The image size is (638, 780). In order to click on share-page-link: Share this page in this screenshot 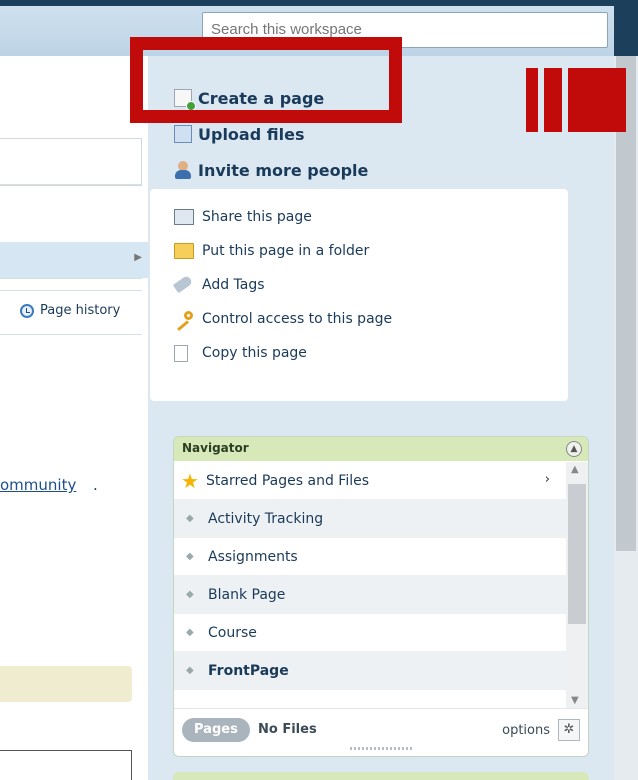, I will do `click(283, 217)`.